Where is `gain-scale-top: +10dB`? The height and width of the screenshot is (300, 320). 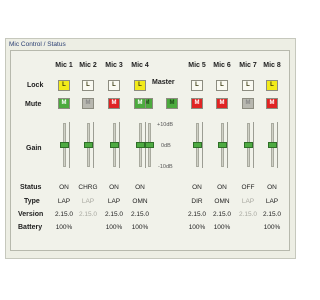 gain-scale-top: +10dB is located at coordinates (165, 125).